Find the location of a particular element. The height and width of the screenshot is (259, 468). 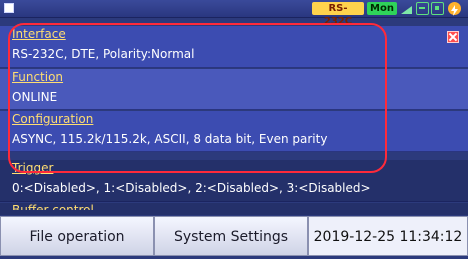

configuration-title: Configuration is located at coordinates (52, 119).